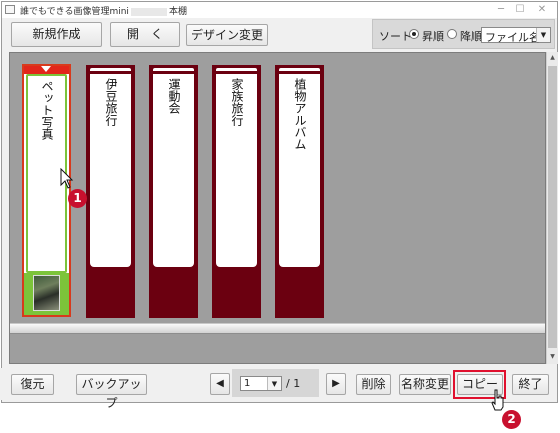  I want to click on sort-label: ソート, so click(395, 36).